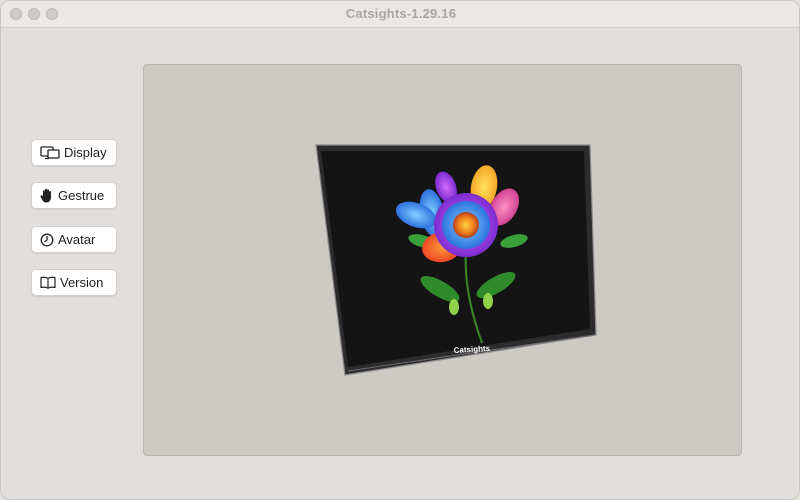  What do you see at coordinates (81, 195) in the screenshot?
I see `gesture-button-label: Gestrue` at bounding box center [81, 195].